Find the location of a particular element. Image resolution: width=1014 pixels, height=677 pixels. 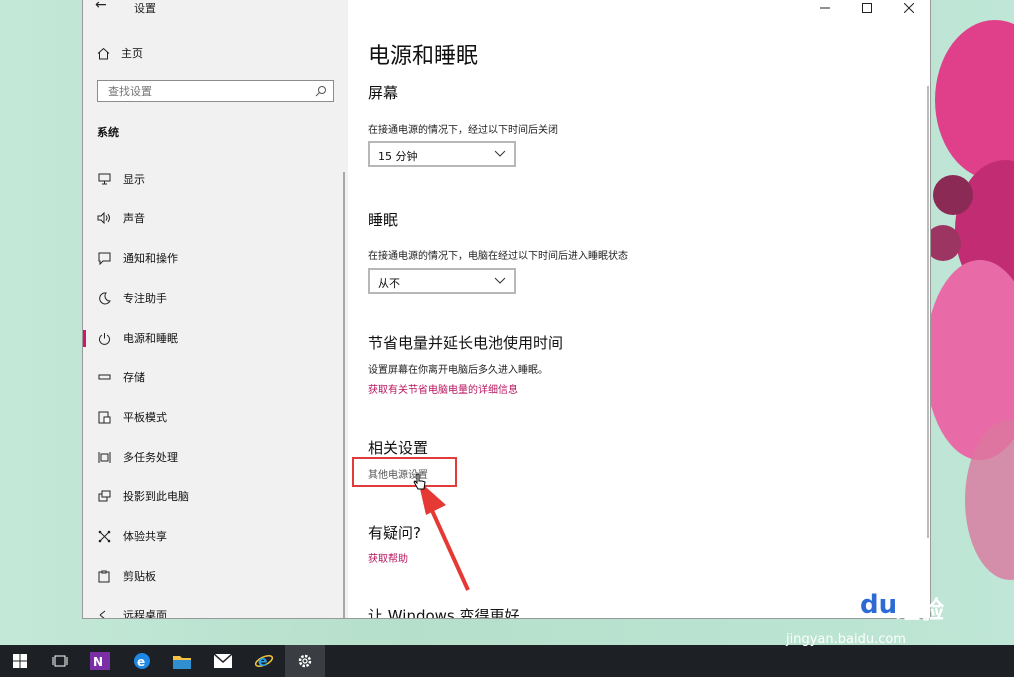

task-view-button is located at coordinates (60, 661).